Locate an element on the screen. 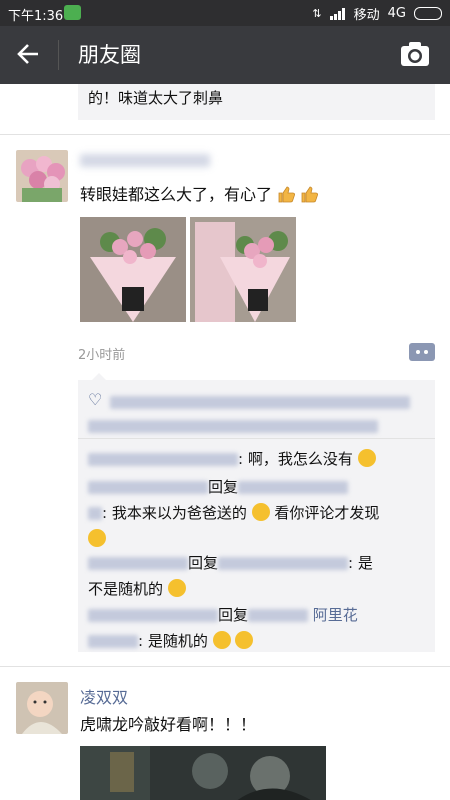 This screenshot has height=800, width=450. child-with-bouquet-photo-image is located at coordinates (243, 269).